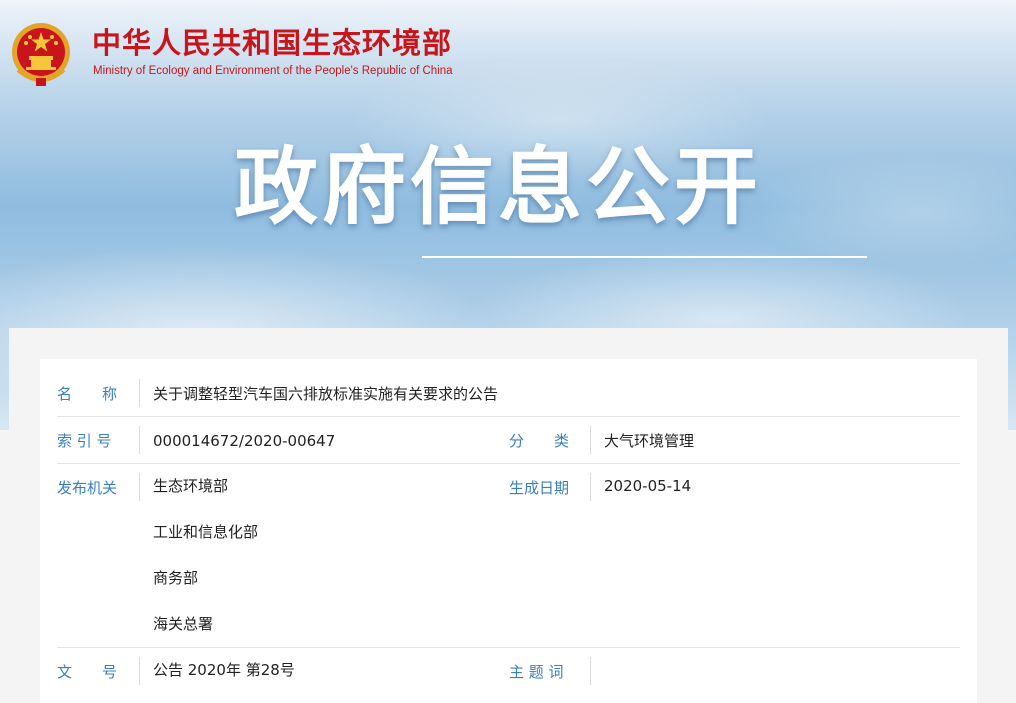  I want to click on title-underline, so click(644, 257).